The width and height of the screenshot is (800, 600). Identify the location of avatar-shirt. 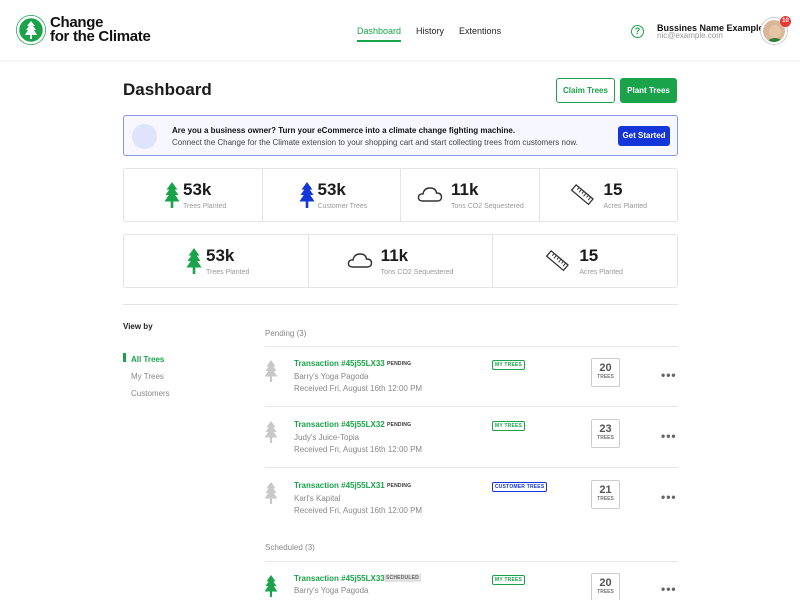
(775, 40).